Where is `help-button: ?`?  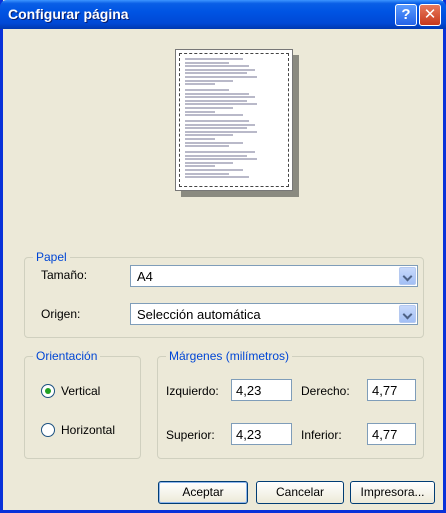
help-button: ? is located at coordinates (406, 15).